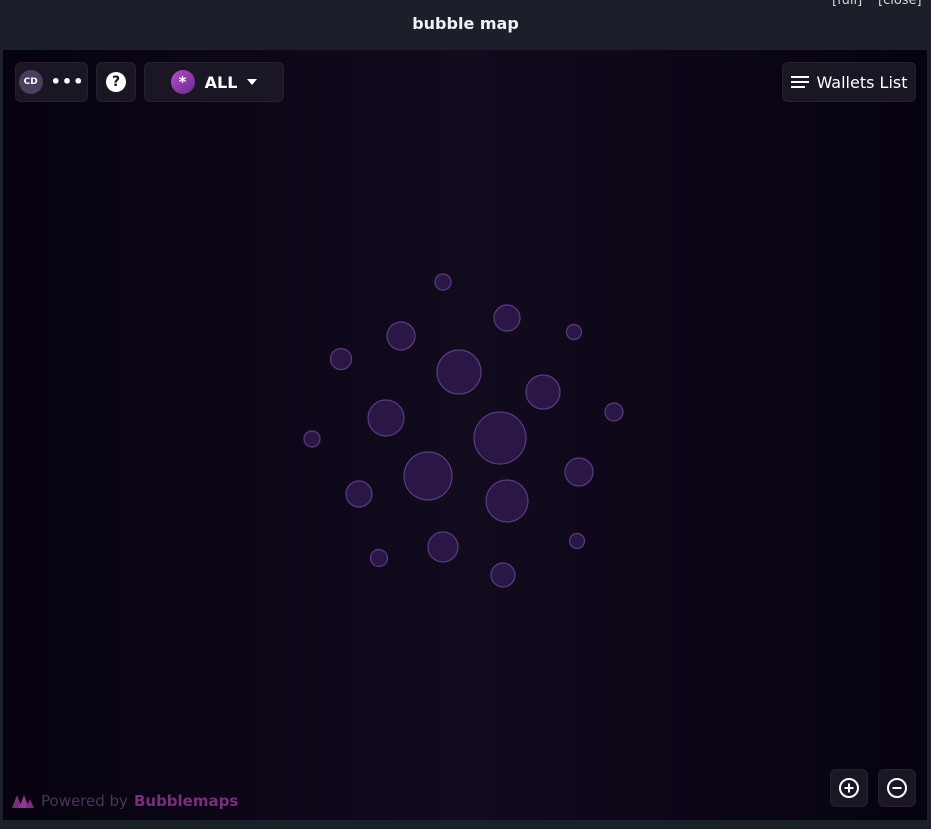  What do you see at coordinates (84, 801) in the screenshot?
I see `powered-by-prefix: Powered by` at bounding box center [84, 801].